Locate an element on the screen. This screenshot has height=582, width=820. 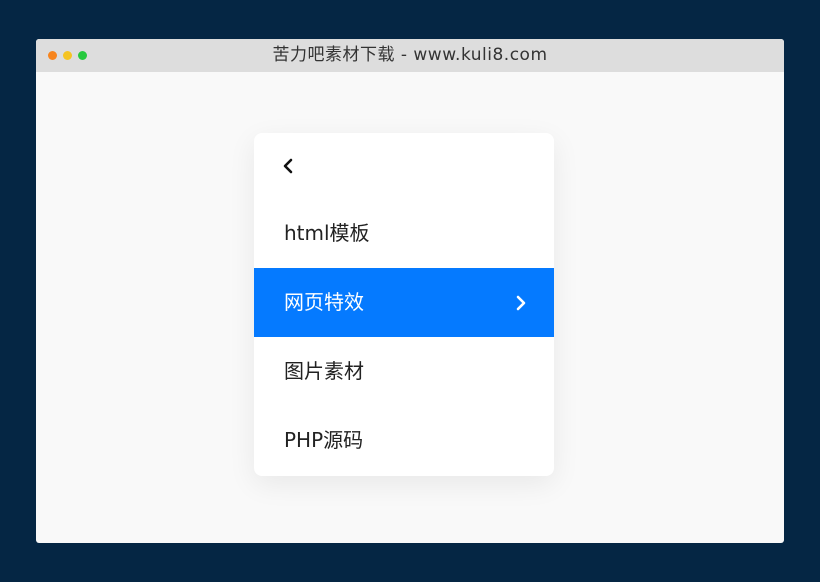
title-bar: 苦力吧素材下载 - www.kuli8.com is located at coordinates (410, 55).